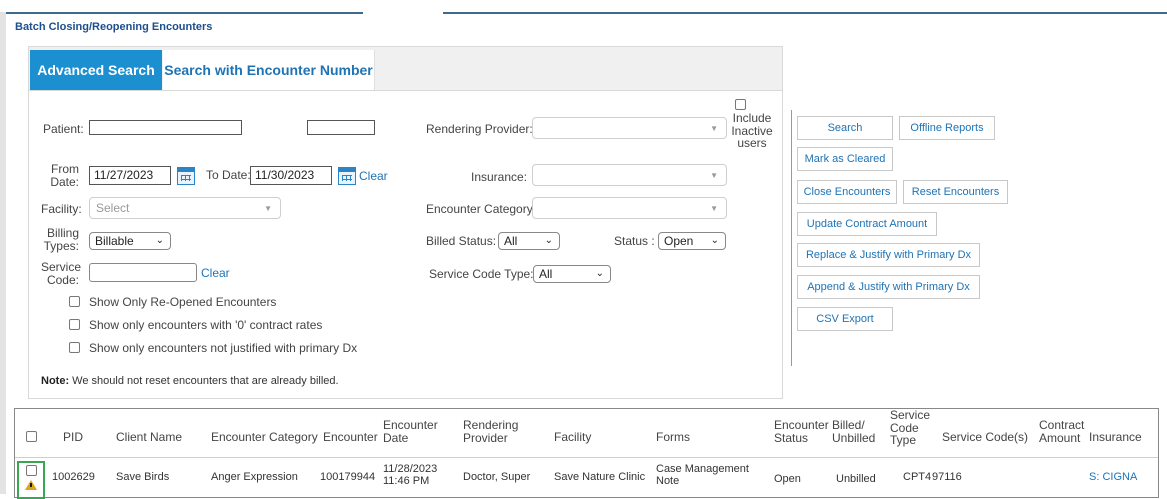 The image size is (1167, 499). Describe the element at coordinates (114, 27) in the screenshot. I see `page-title: Batch Closing/Reopening Encounters` at that location.